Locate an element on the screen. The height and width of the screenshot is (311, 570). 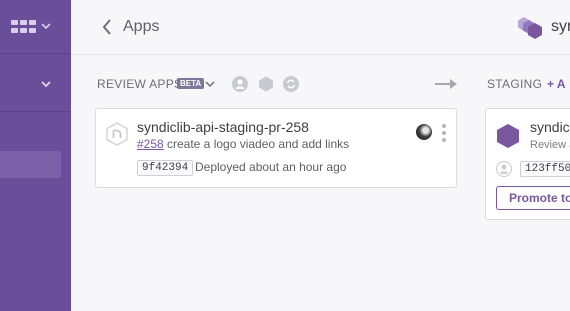
pull-request-link: #258 is located at coordinates (150, 144).